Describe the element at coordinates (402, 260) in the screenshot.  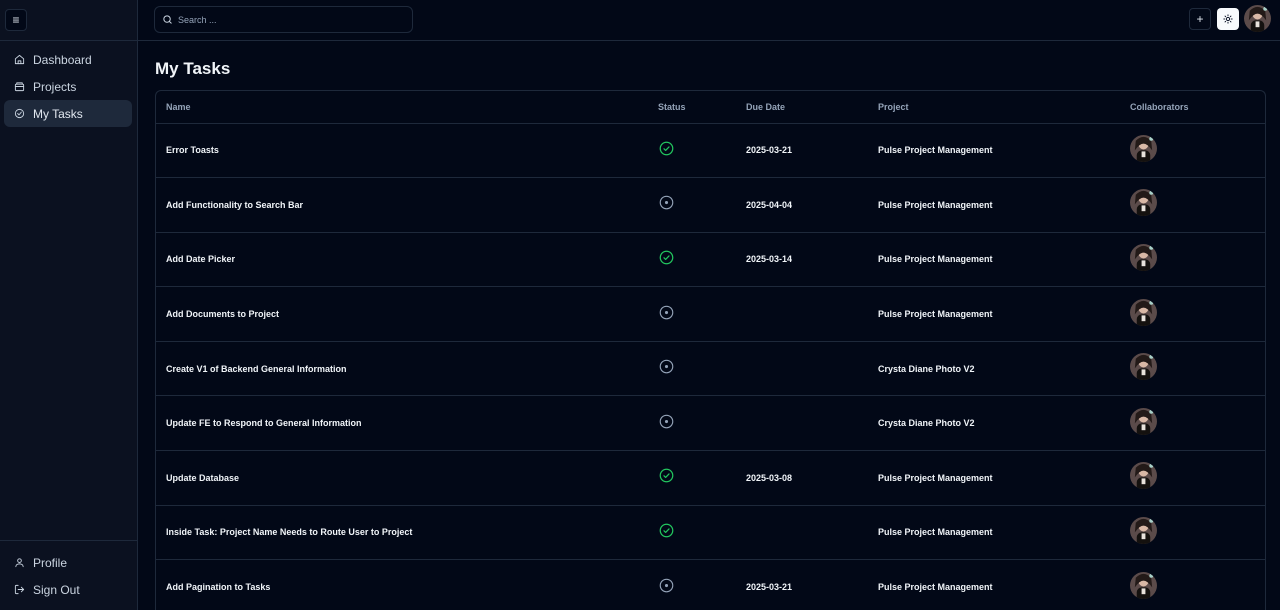
I see `task-name: Add Date Picker` at that location.